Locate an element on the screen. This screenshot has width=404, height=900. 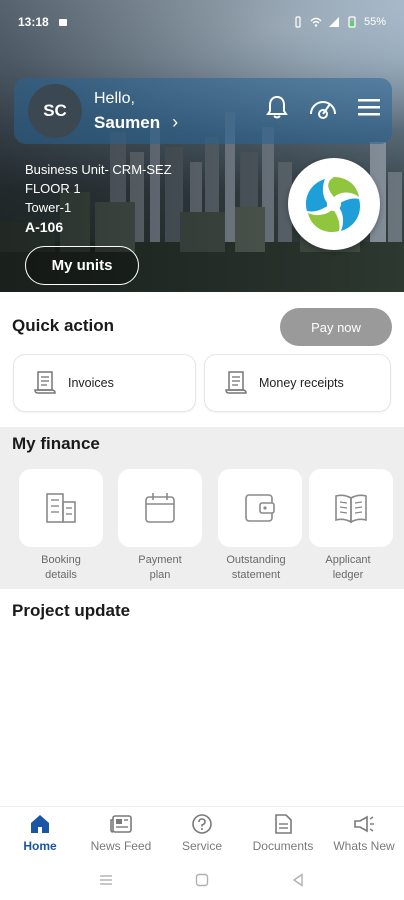
status-time: 13:18 is located at coordinates (33, 22).